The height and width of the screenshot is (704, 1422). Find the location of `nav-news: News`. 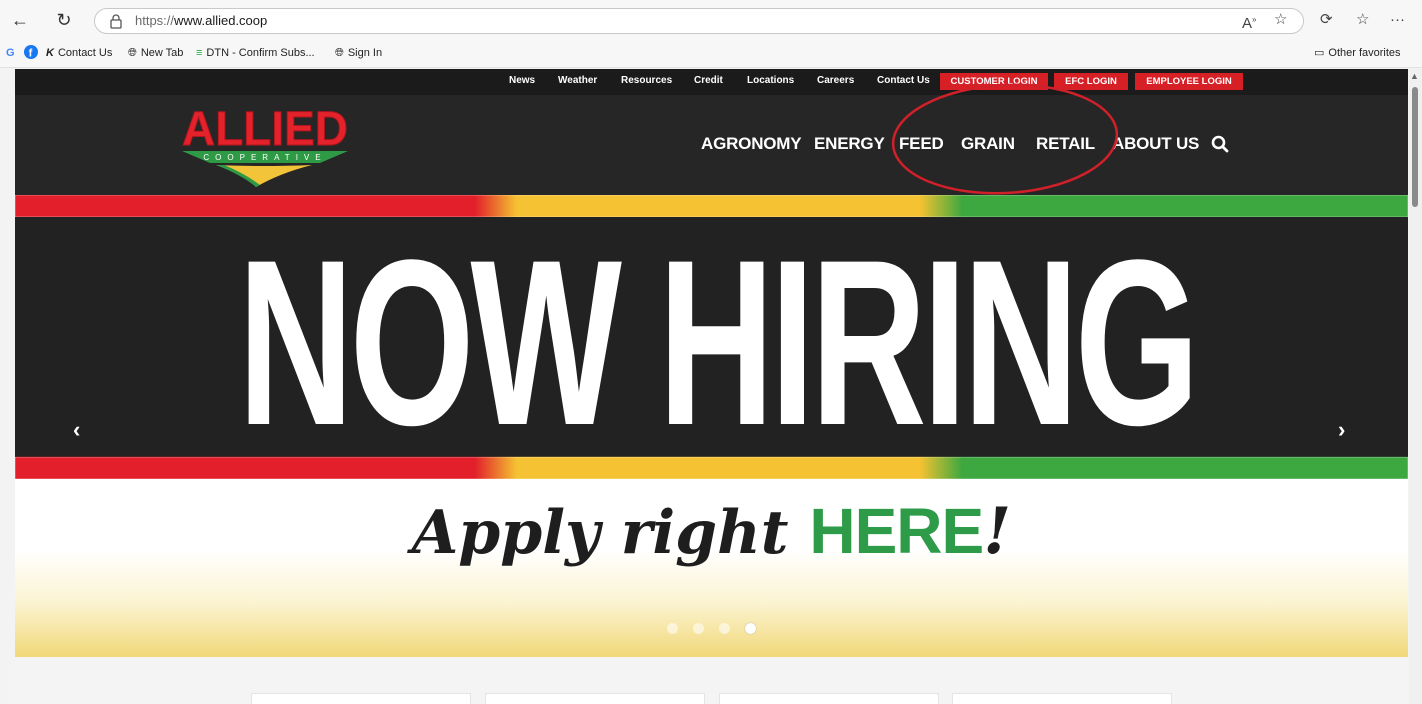

nav-news: News is located at coordinates (522, 80).